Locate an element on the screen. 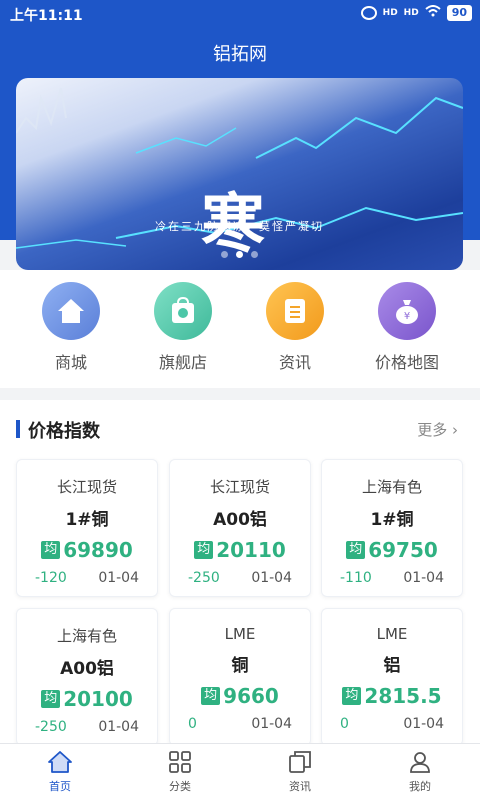 The height and width of the screenshot is (800, 480). price-card: 上海有色 1#铜 均 69750 -110 01-04 is located at coordinates (392, 528).